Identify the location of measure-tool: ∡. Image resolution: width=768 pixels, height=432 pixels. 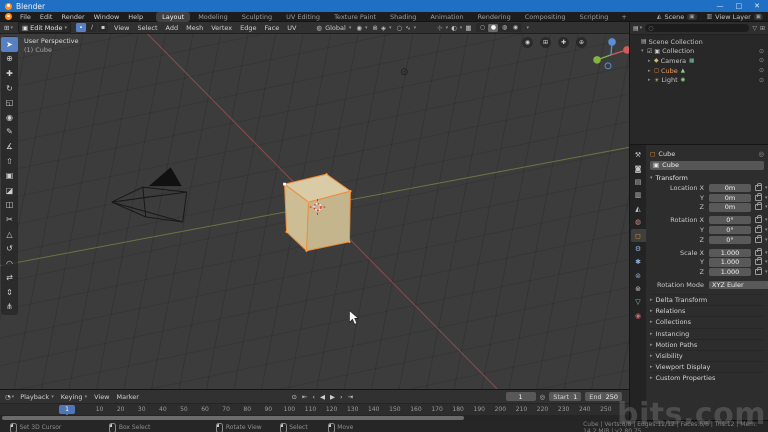
(9, 146).